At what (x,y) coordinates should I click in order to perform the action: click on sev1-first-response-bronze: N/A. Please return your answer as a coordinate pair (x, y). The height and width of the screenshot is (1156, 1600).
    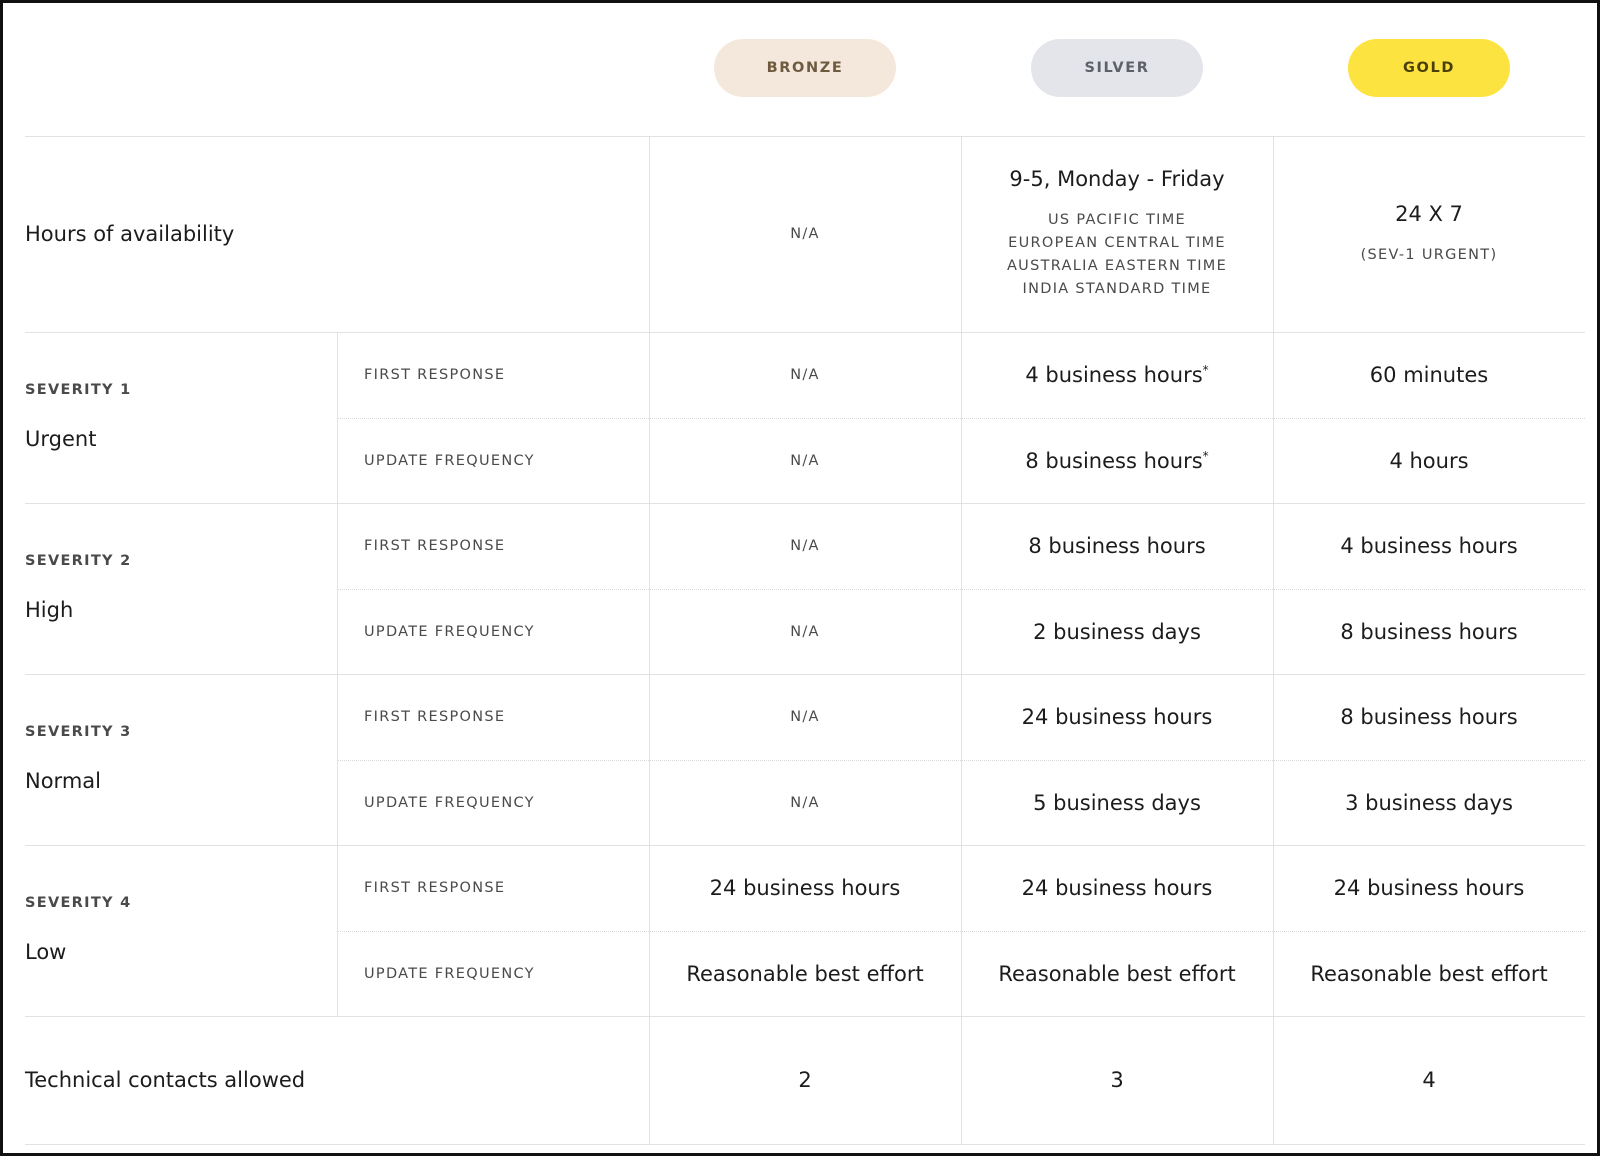
    Looking at the image, I should click on (805, 375).